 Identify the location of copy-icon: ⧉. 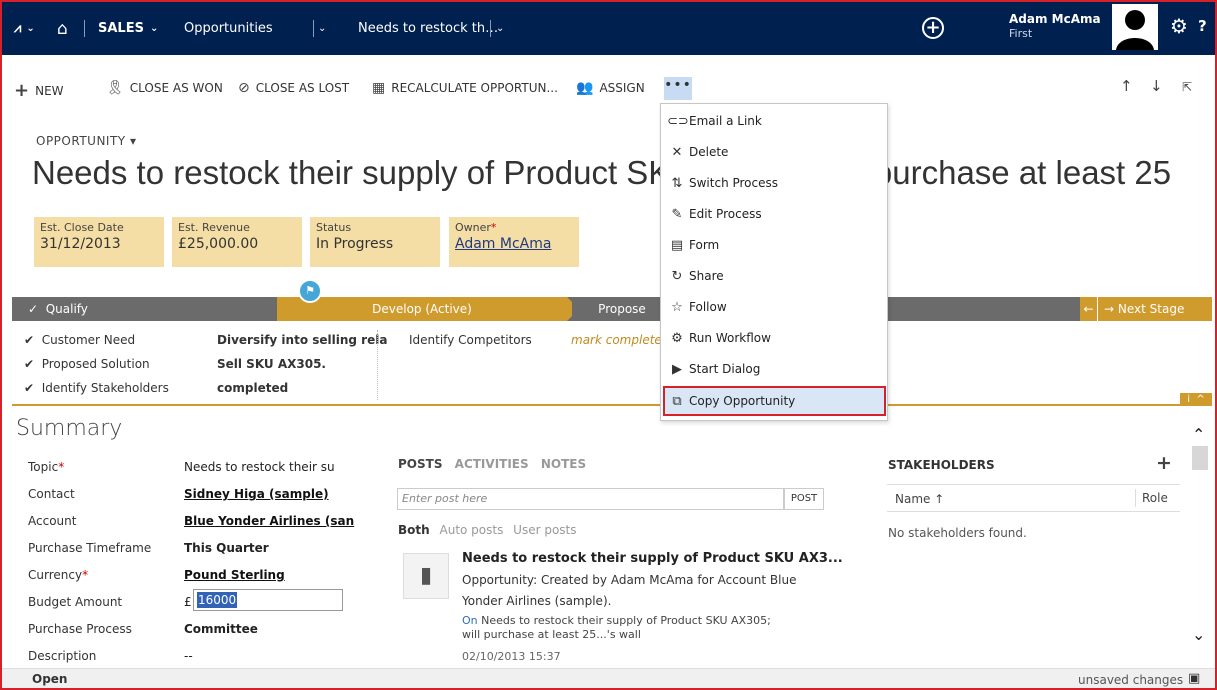
(677, 401).